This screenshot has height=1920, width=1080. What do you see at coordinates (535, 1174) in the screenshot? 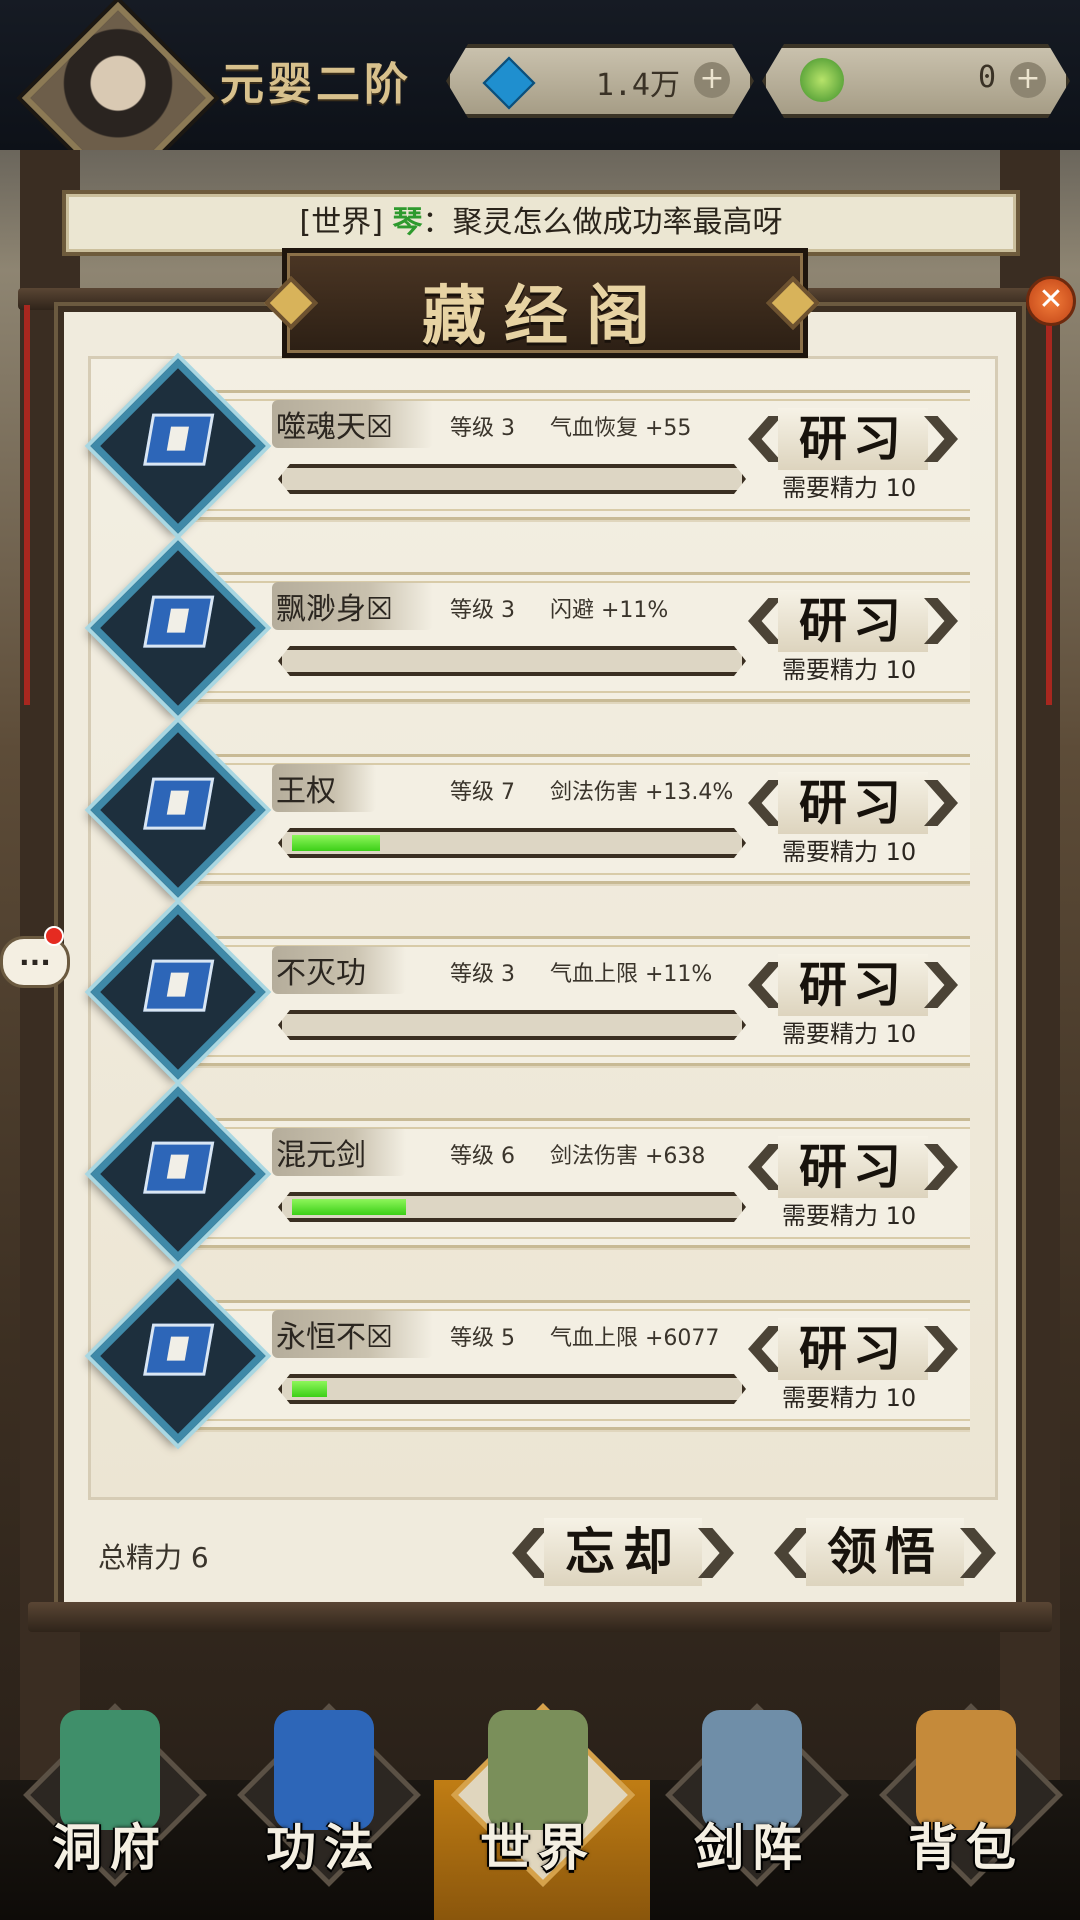
I see `skill-row: 混元剑 等级 6 剑法伤害 +638 研习 需要精力 10` at bounding box center [535, 1174].